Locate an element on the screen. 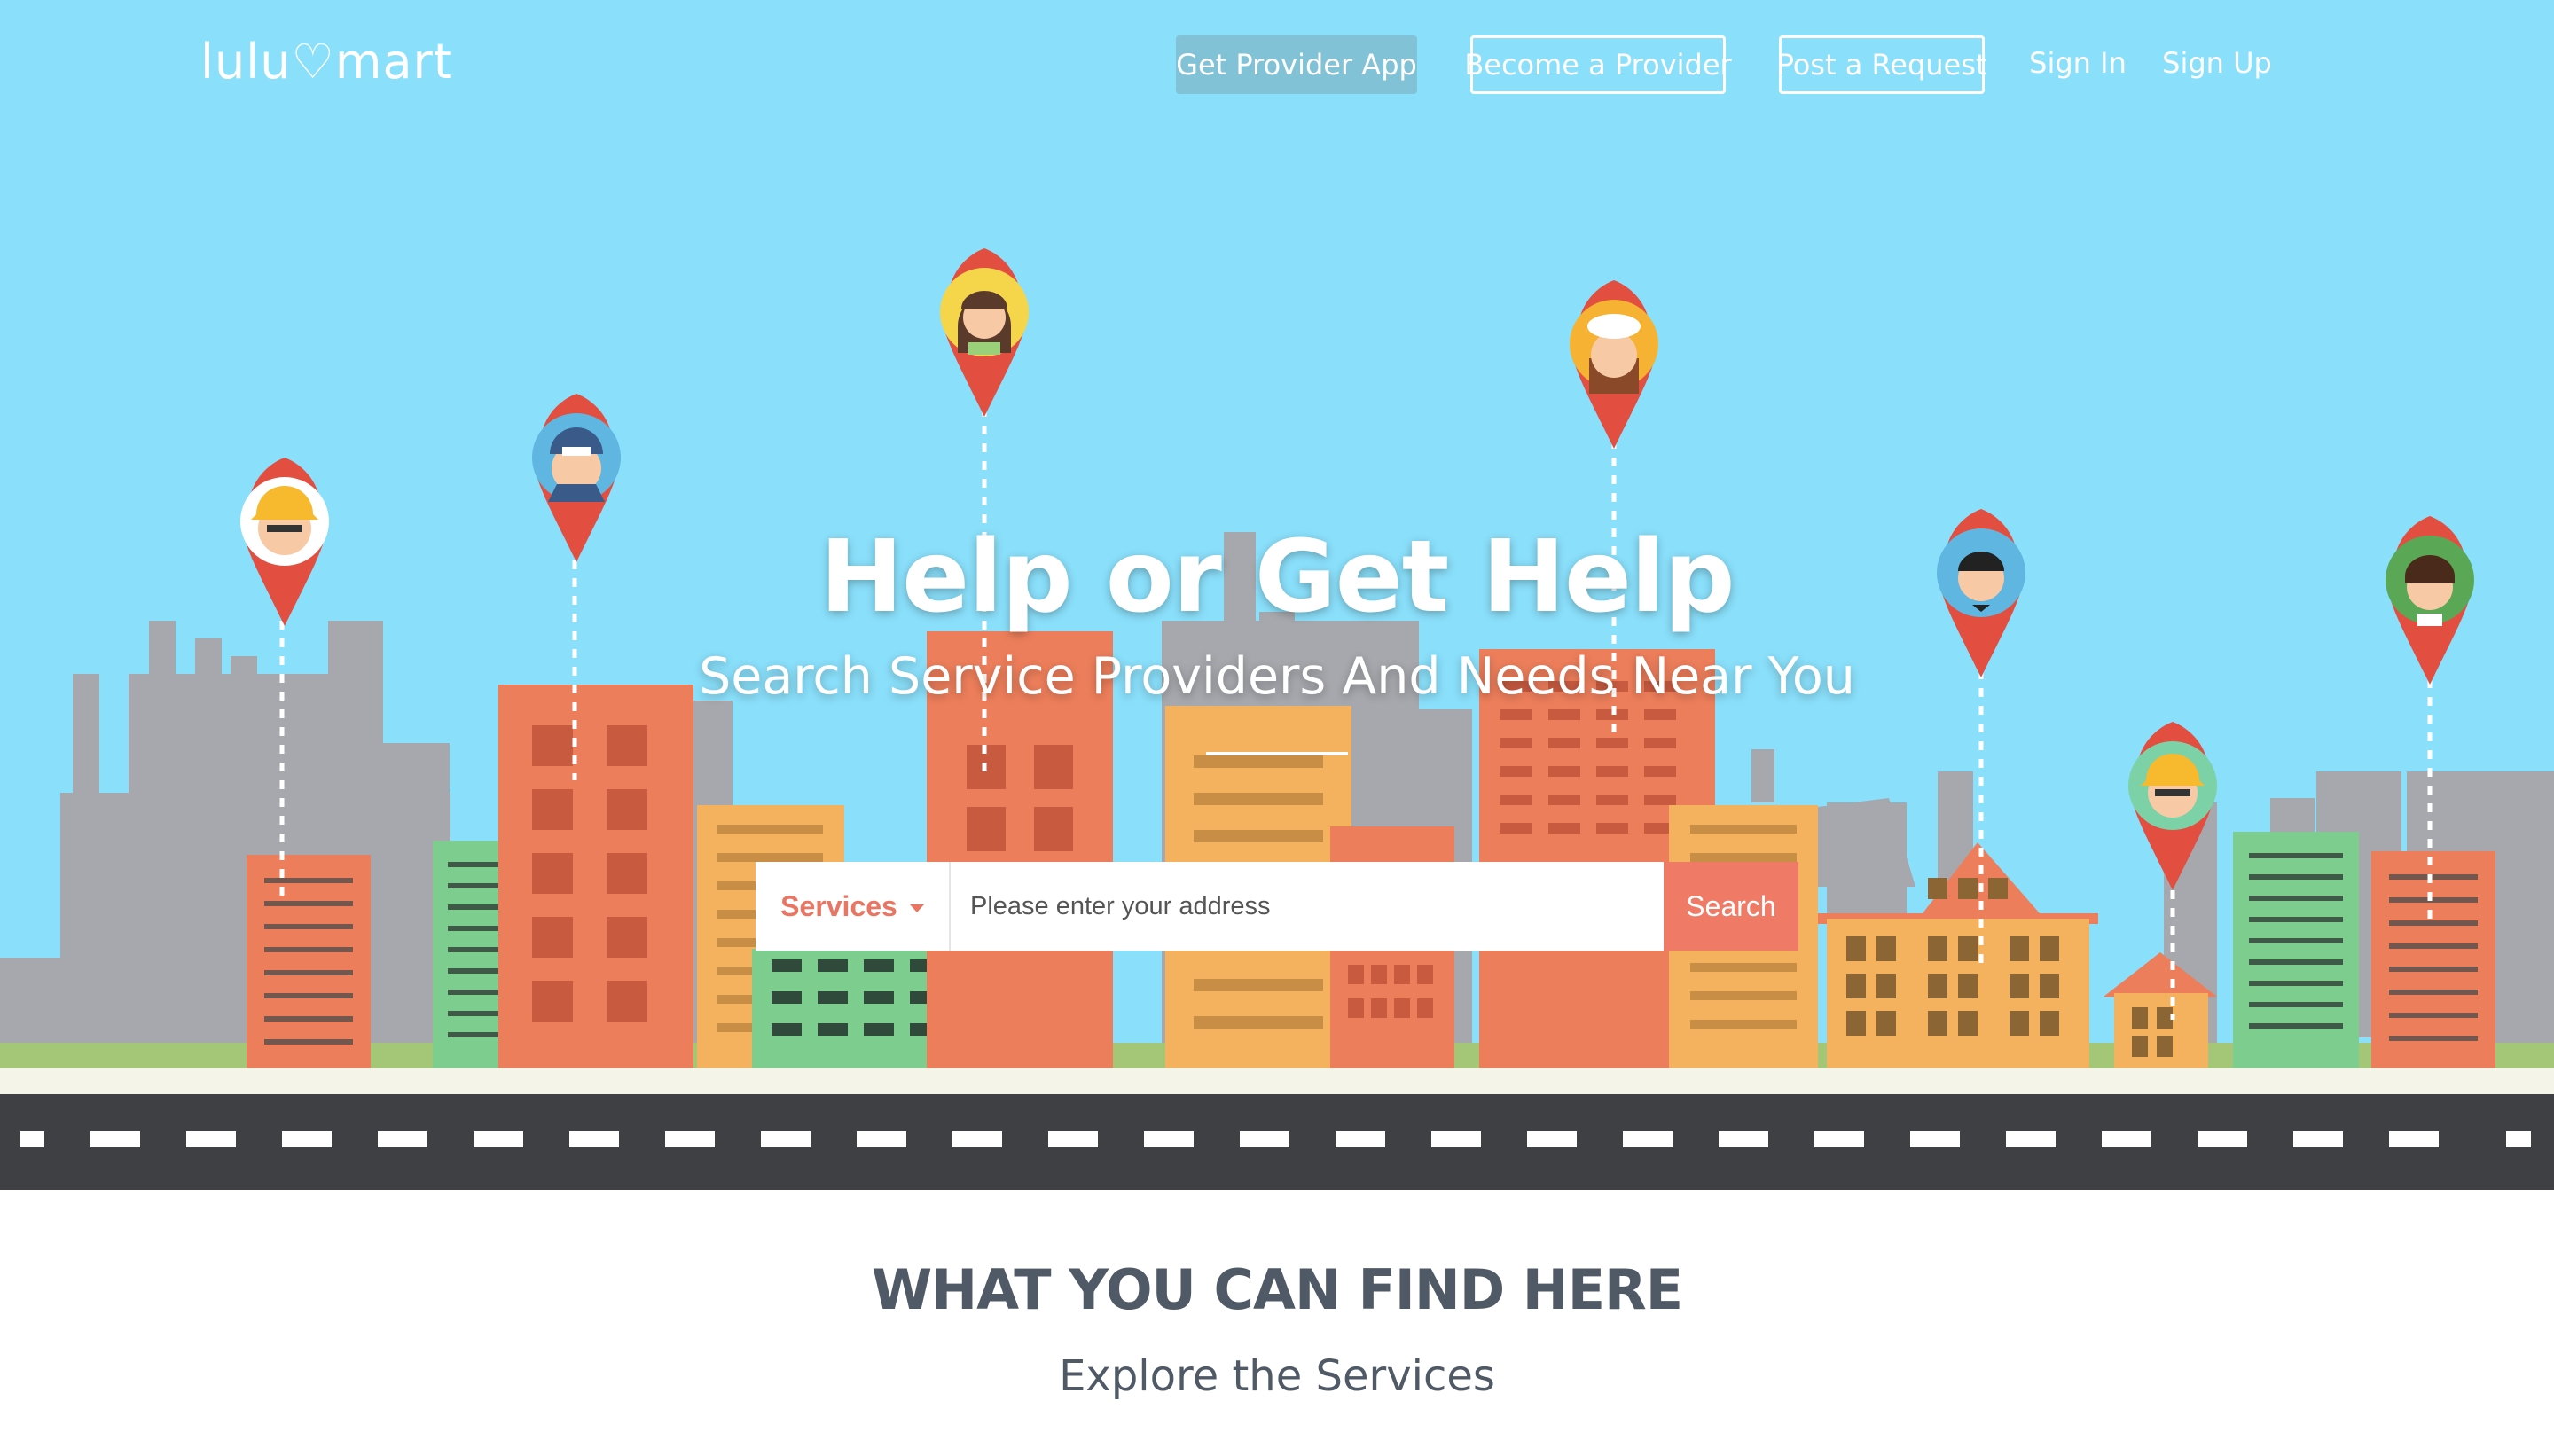  sign-up-link: Sign Up is located at coordinates (2217, 63).